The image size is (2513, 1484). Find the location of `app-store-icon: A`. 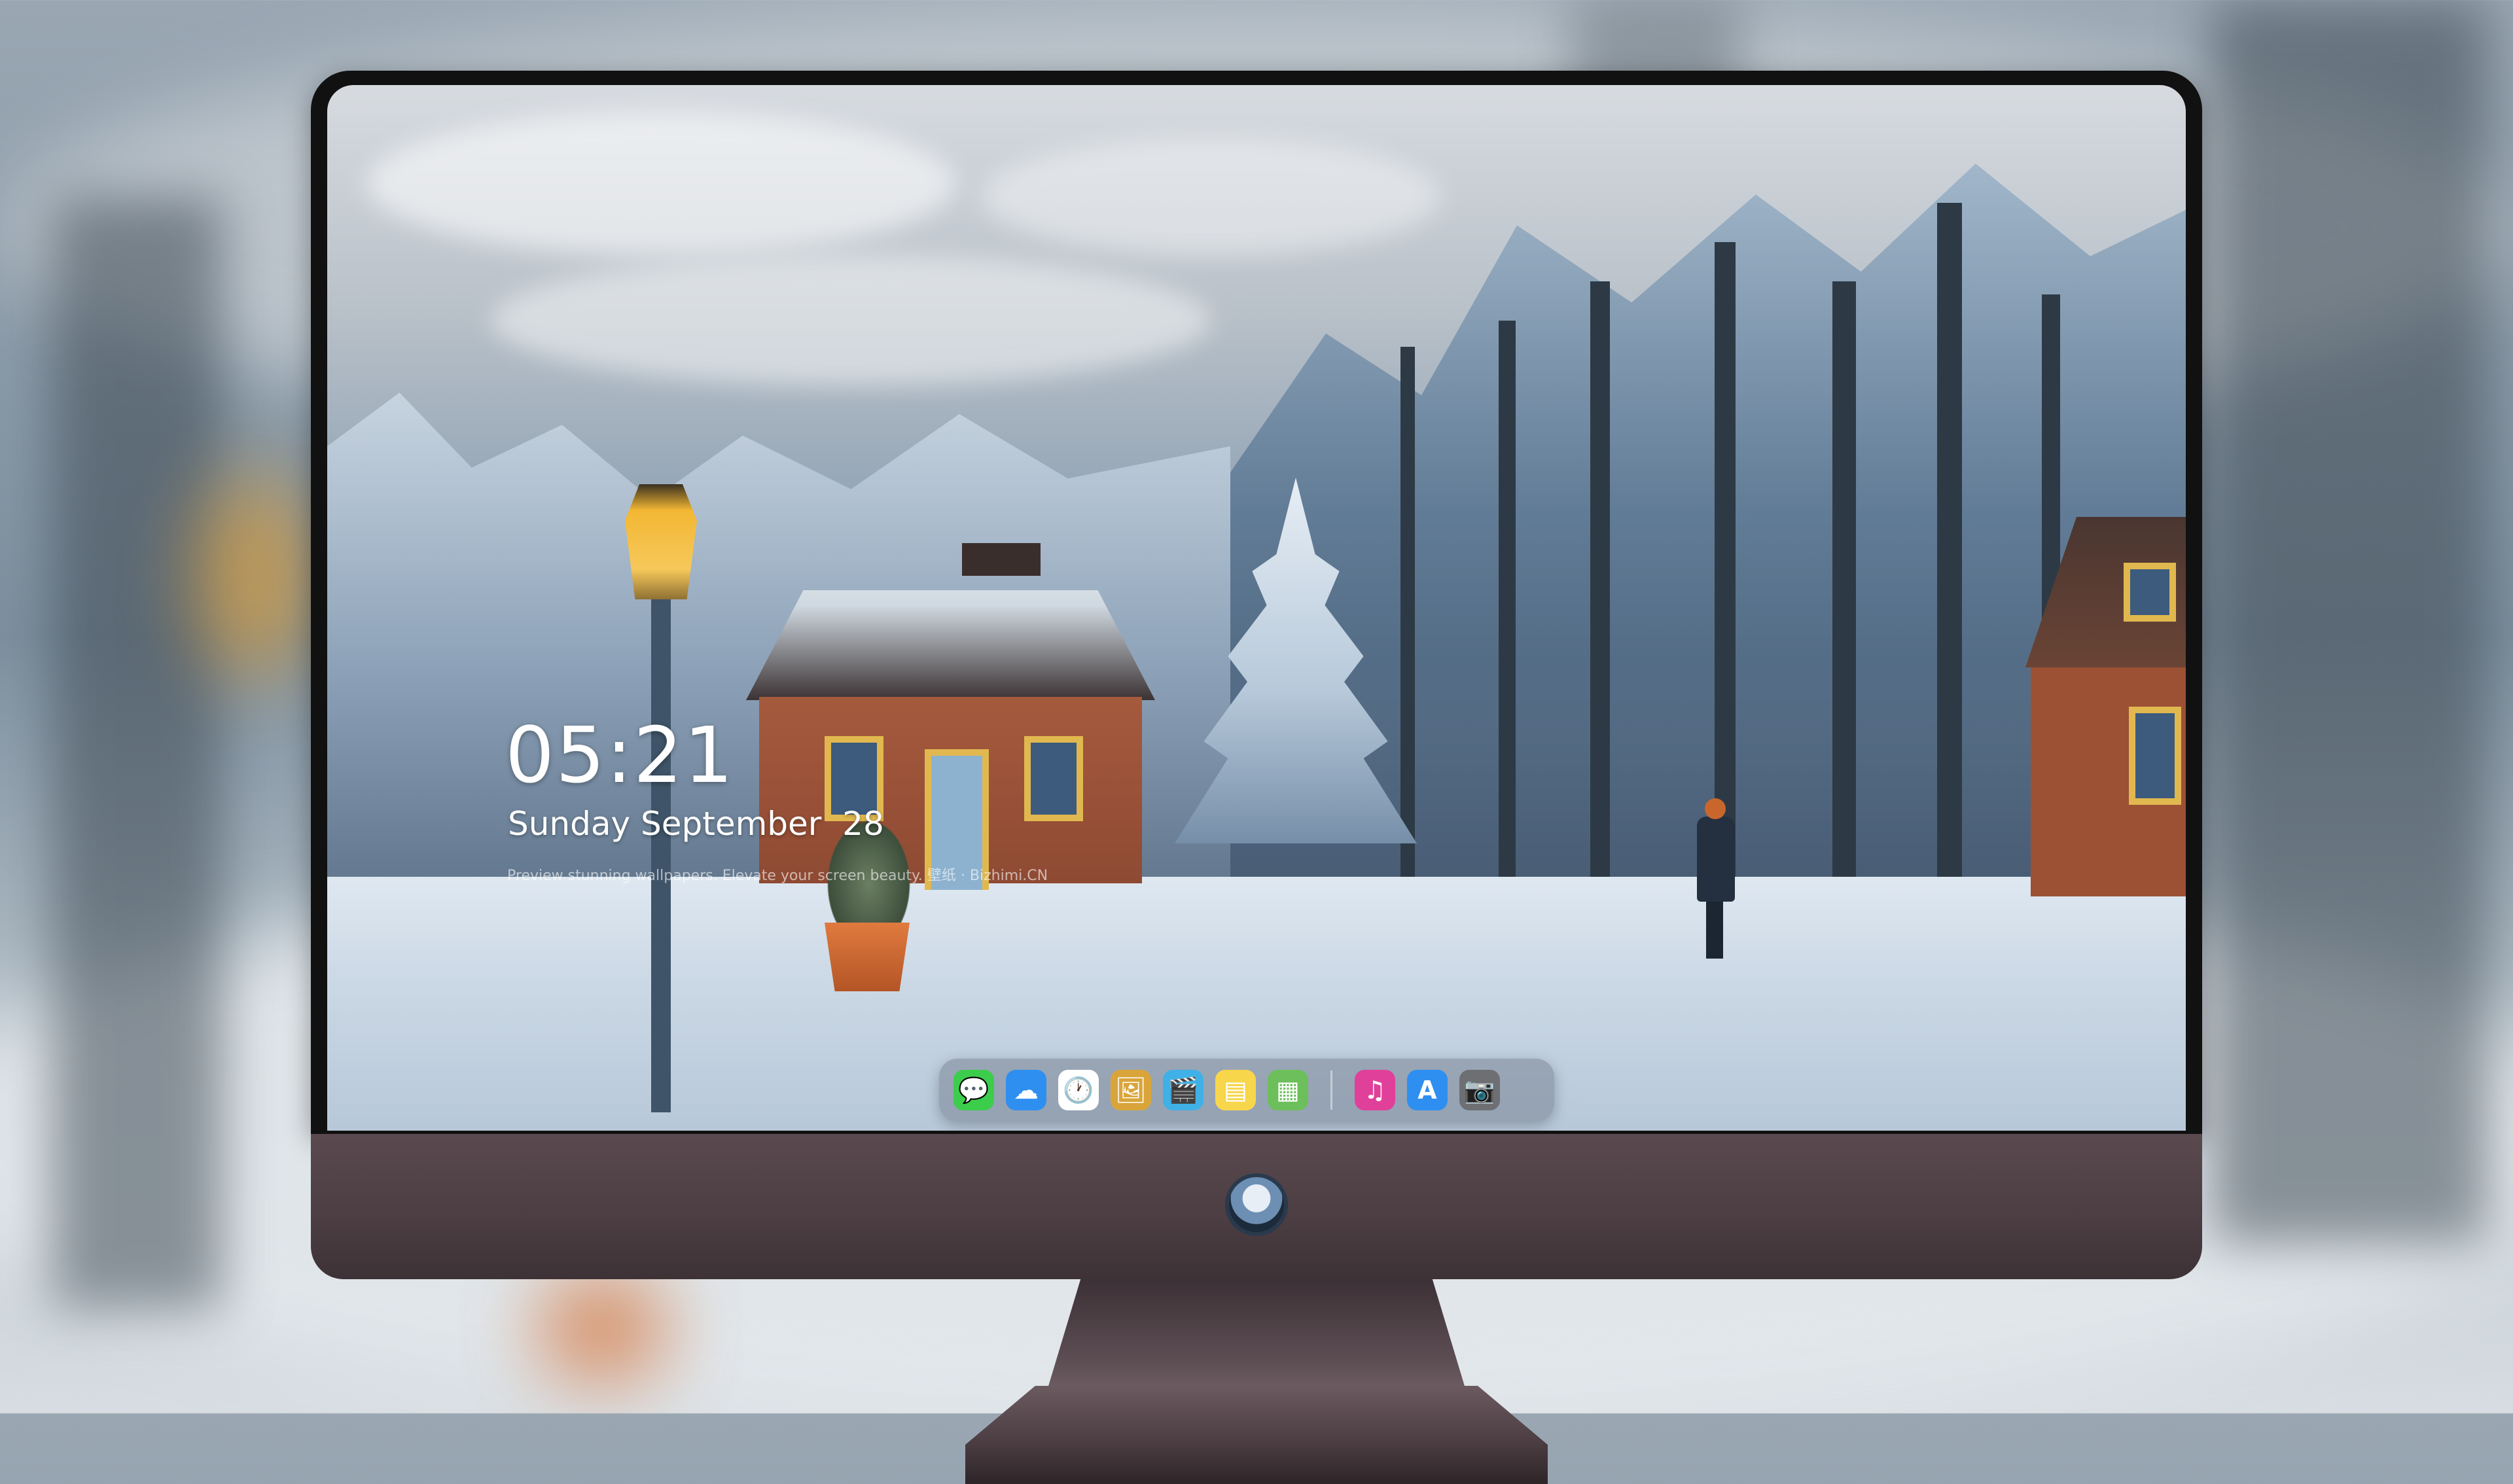

app-store-icon: A is located at coordinates (1427, 1090).